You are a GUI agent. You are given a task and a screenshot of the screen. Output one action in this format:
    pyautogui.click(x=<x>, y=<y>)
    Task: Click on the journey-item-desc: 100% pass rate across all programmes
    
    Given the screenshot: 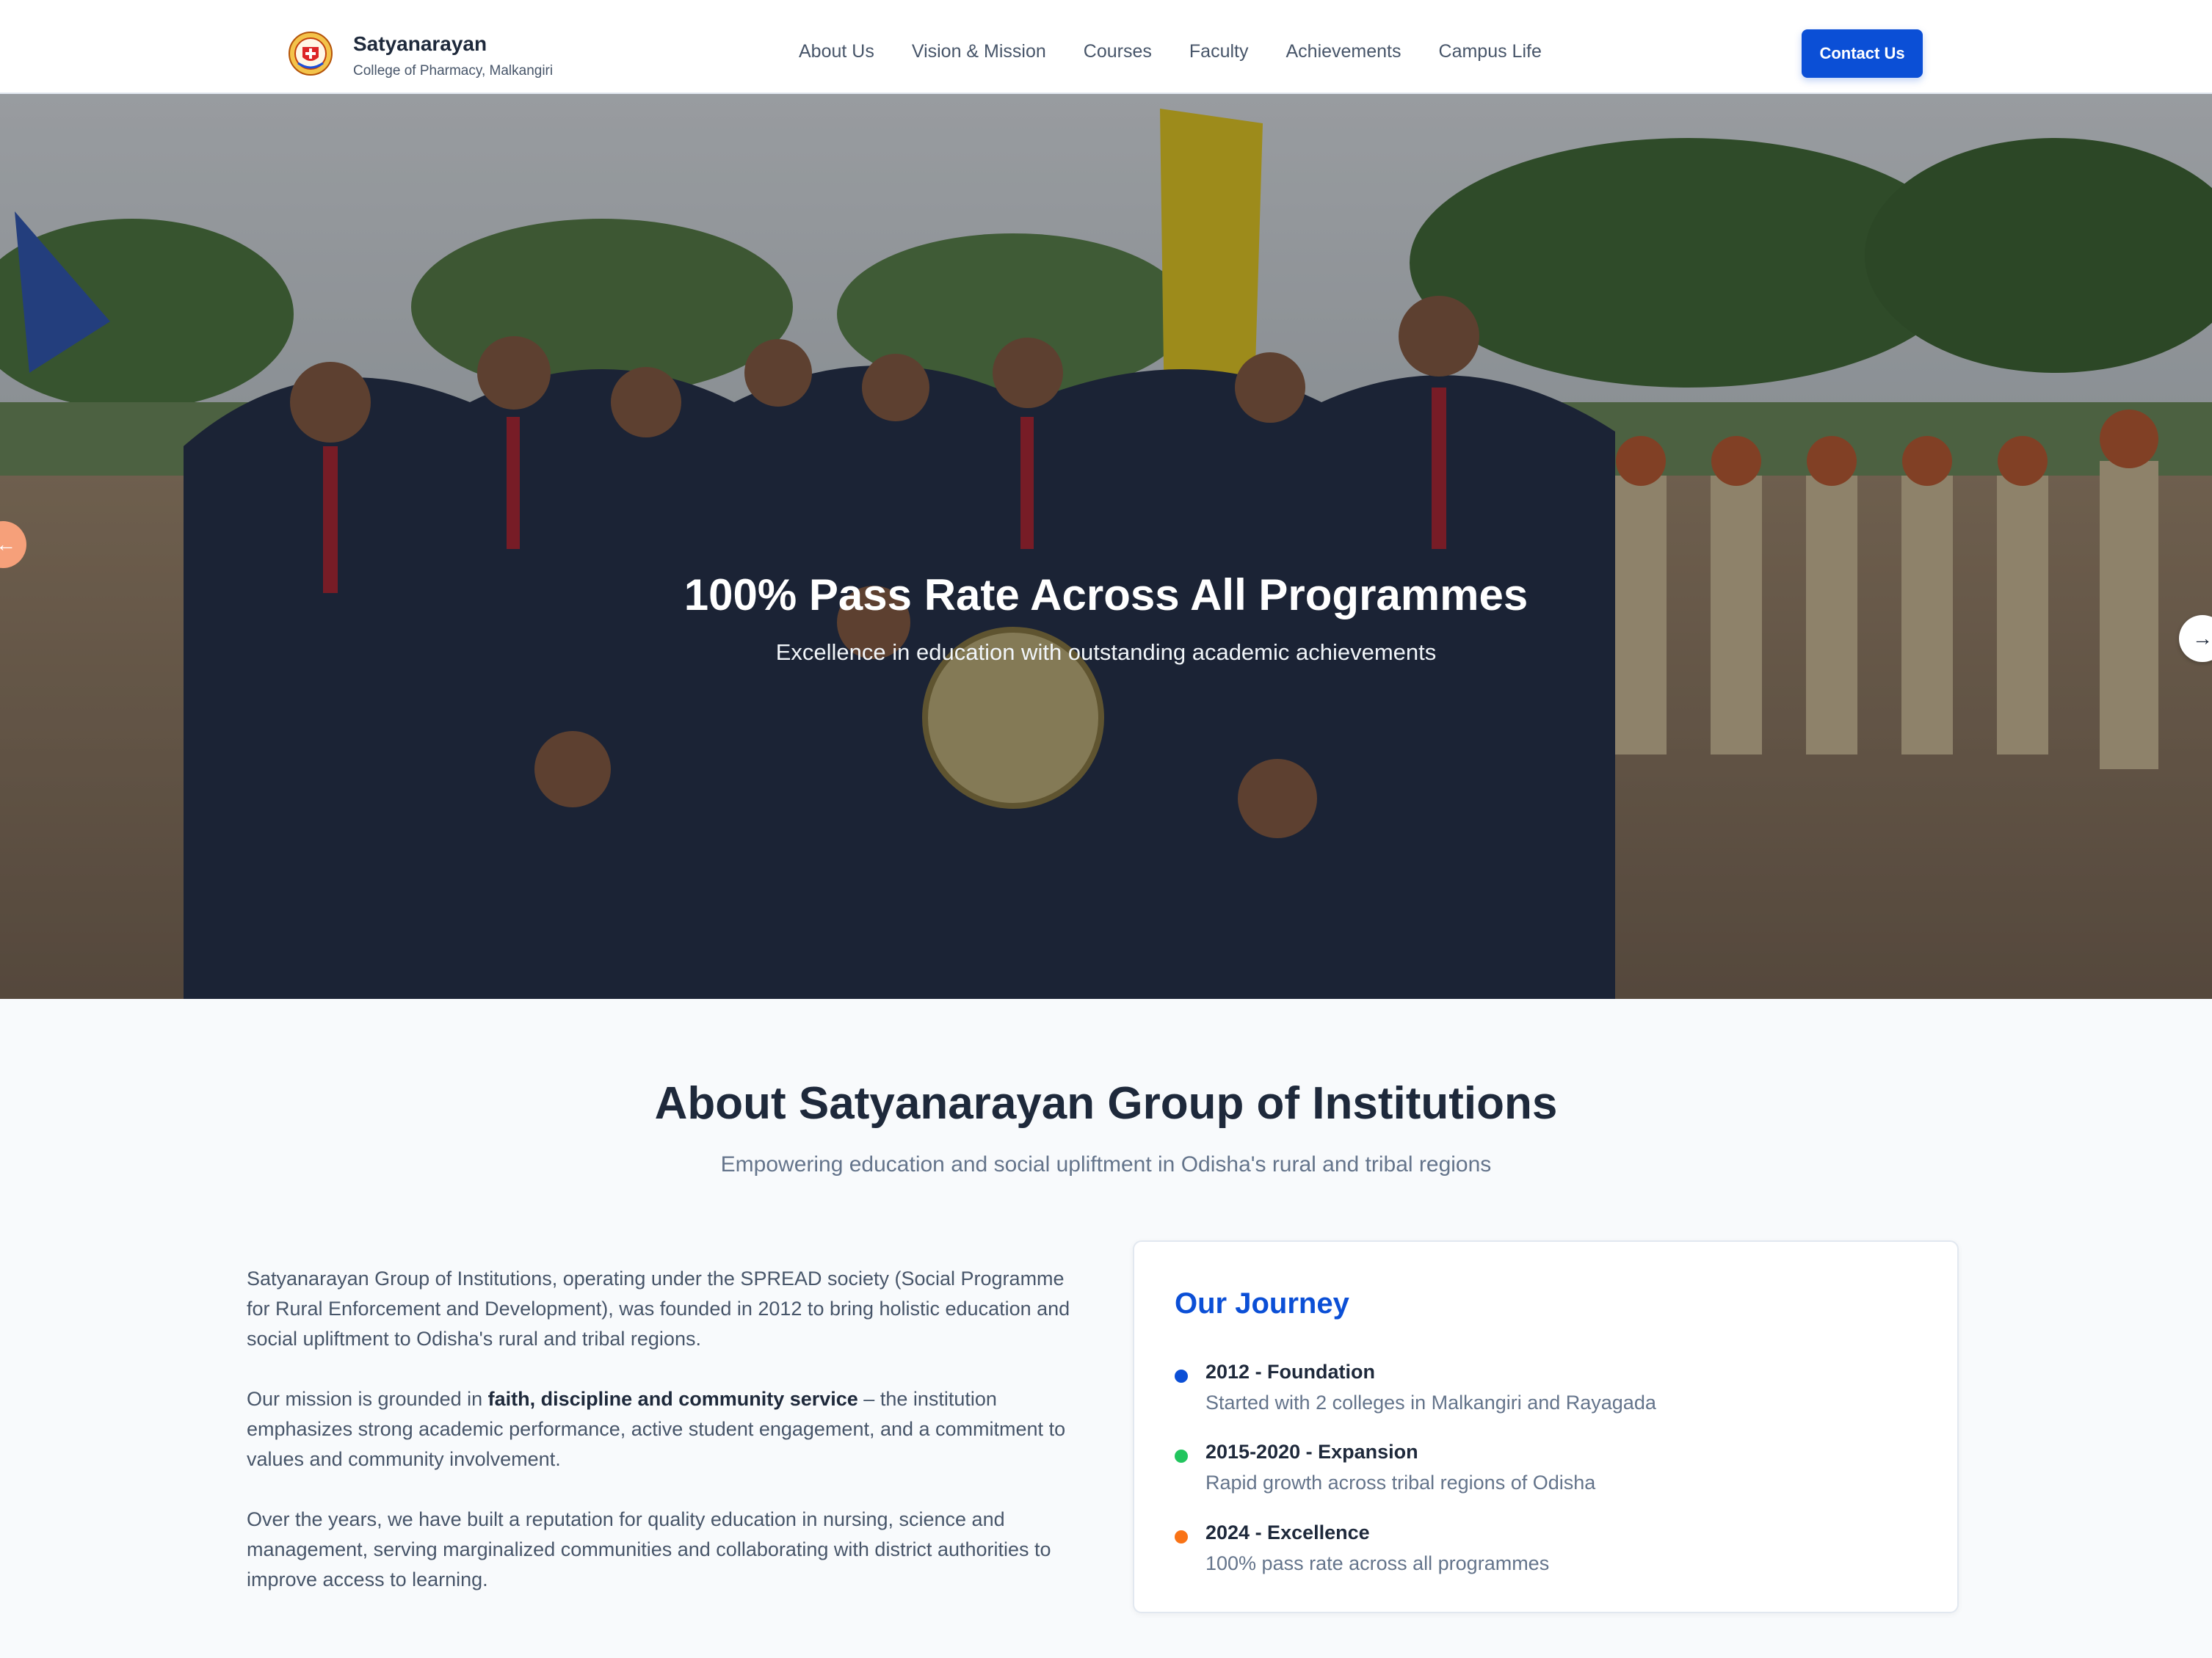 What is the action you would take?
    pyautogui.click(x=1377, y=1563)
    